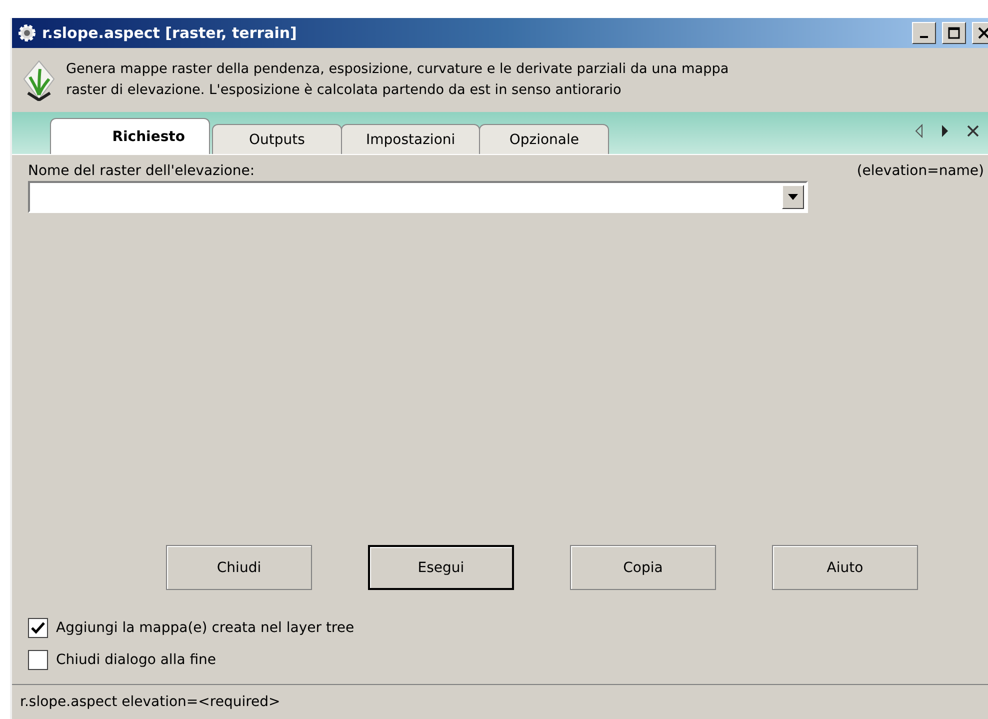 Image resolution: width=988 pixels, height=719 pixels. I want to click on maximize-button, so click(954, 33).